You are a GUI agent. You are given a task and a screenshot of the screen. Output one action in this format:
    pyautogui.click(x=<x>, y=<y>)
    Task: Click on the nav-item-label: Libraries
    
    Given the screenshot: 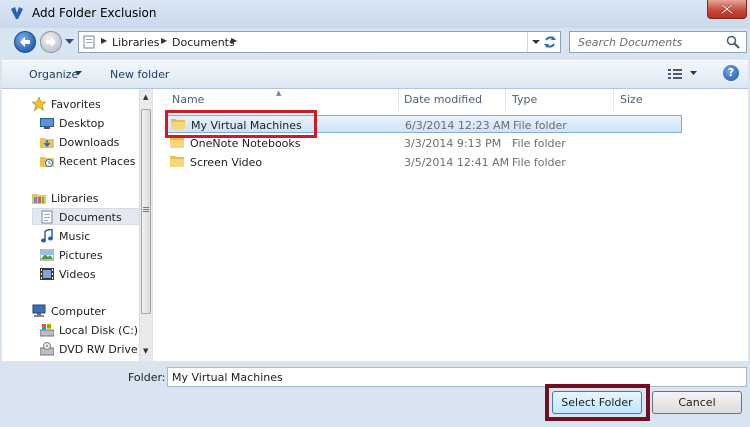 What is the action you would take?
    pyautogui.click(x=75, y=198)
    